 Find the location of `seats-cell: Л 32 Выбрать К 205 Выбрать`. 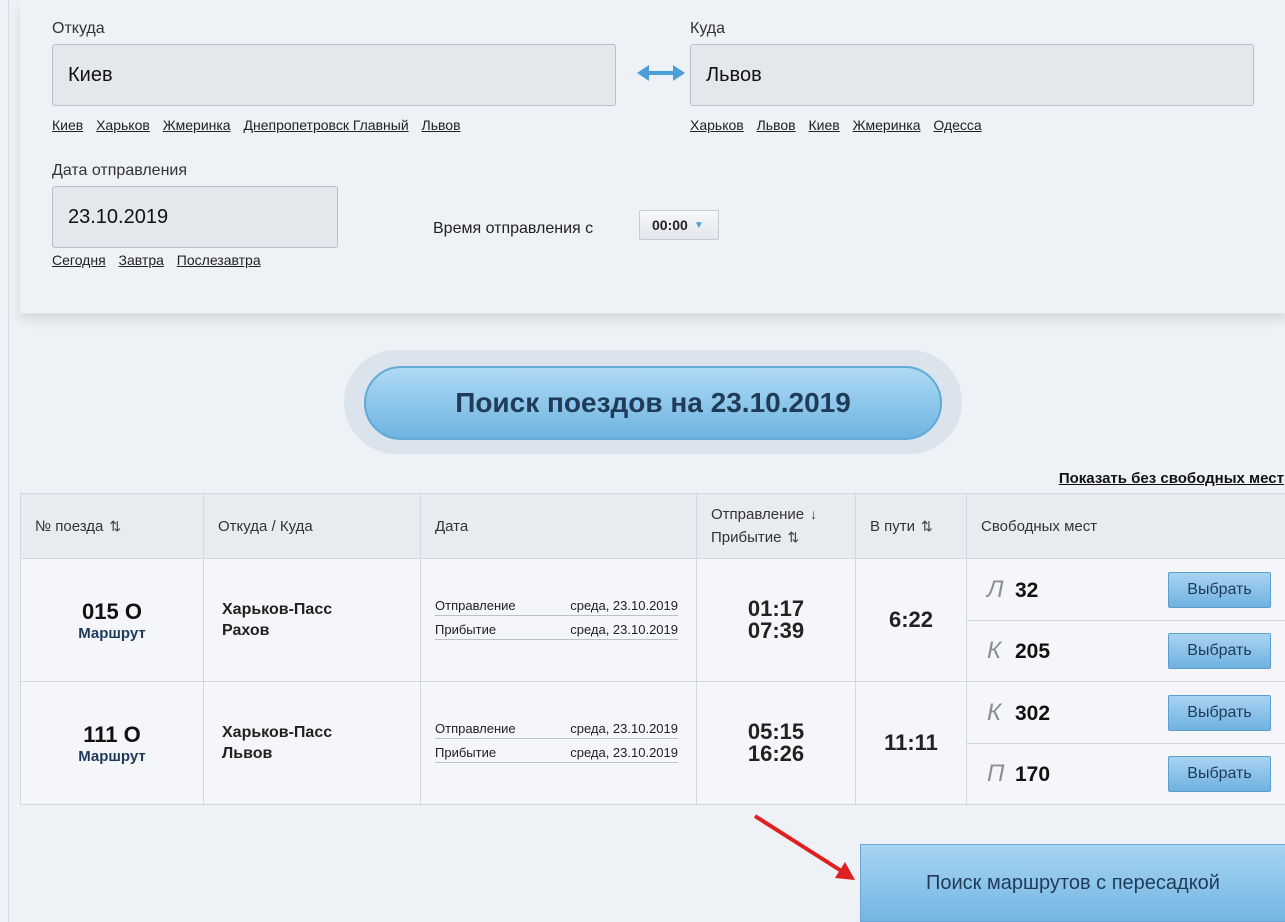

seats-cell: Л 32 Выбрать К 205 Выбрать is located at coordinates (1125, 620).